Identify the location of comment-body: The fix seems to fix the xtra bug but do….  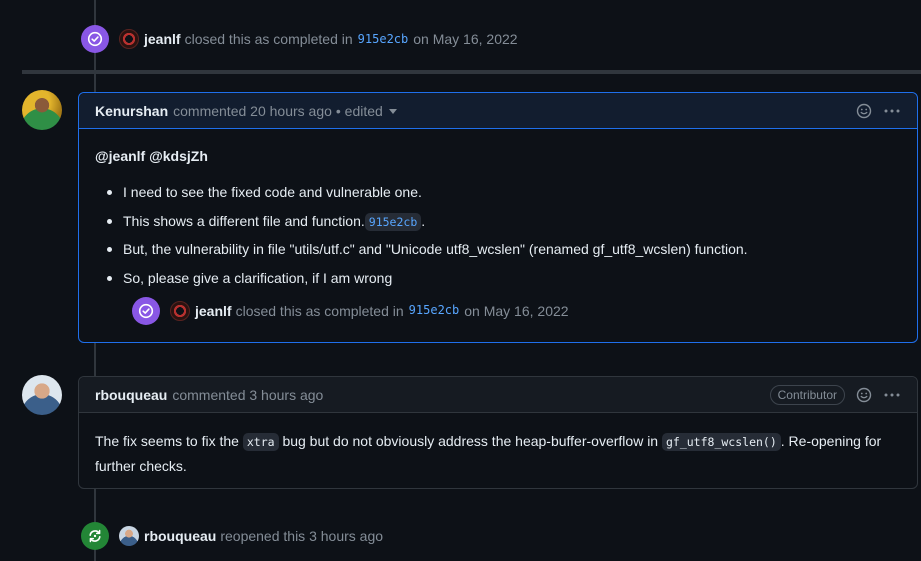
(498, 453).